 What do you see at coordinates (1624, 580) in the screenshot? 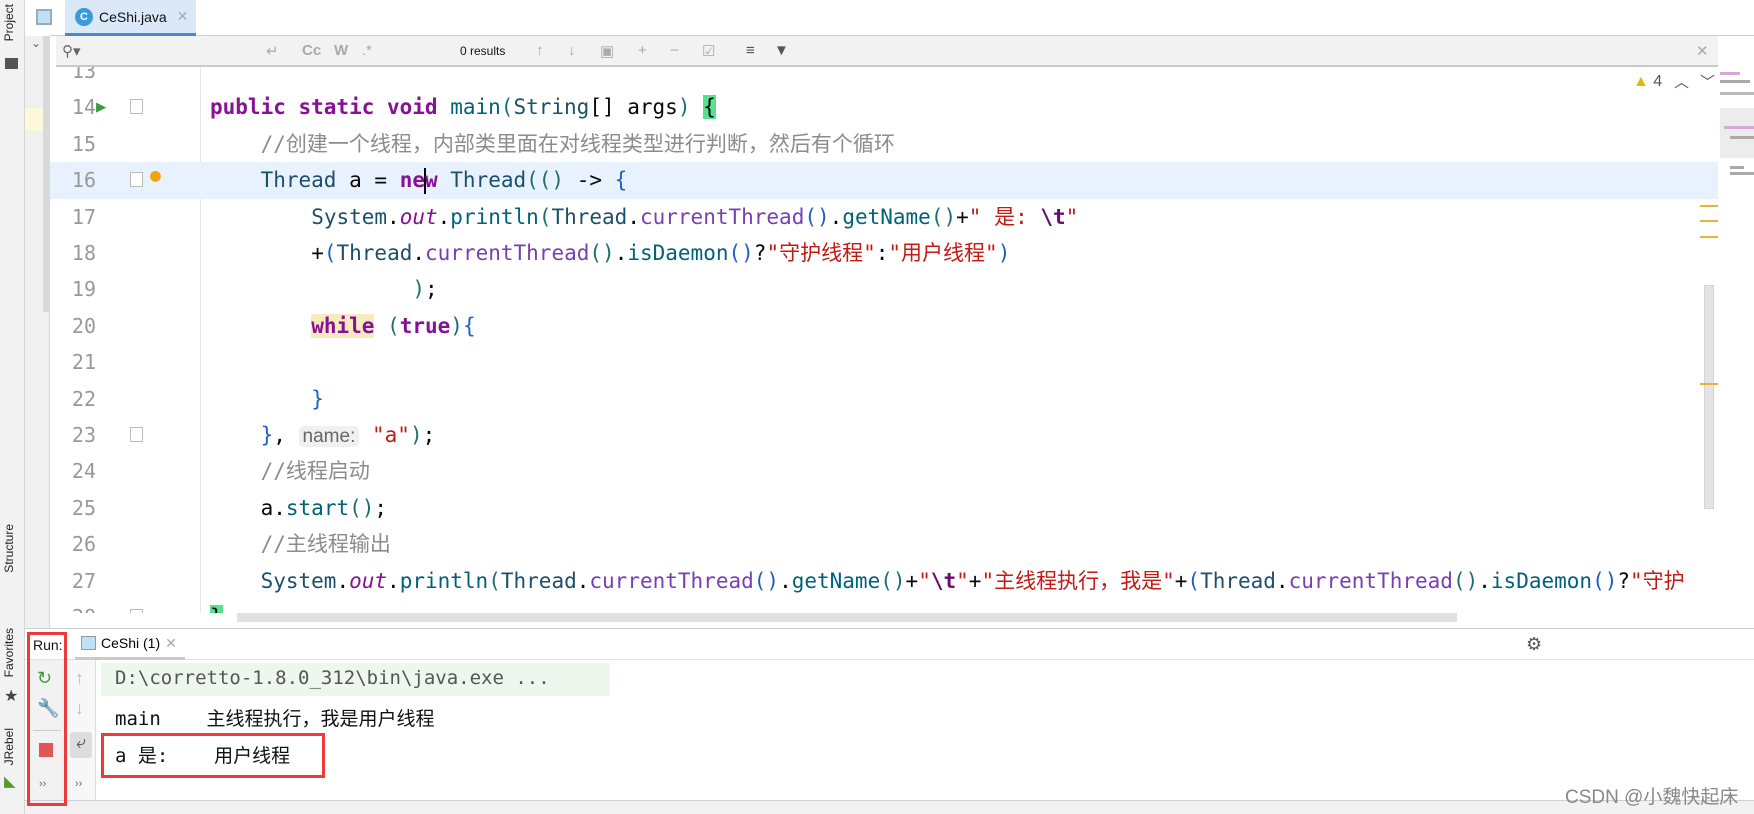
I see `code-token: ?` at bounding box center [1624, 580].